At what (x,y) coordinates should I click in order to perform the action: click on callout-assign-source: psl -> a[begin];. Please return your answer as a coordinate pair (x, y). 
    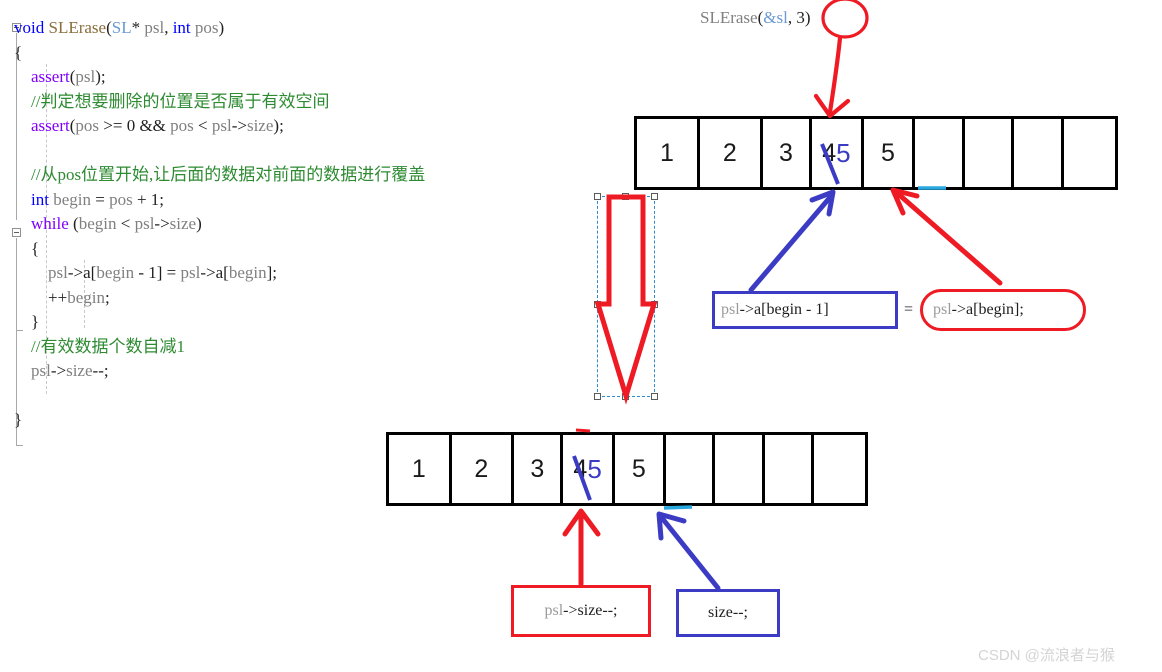
    Looking at the image, I should click on (1003, 310).